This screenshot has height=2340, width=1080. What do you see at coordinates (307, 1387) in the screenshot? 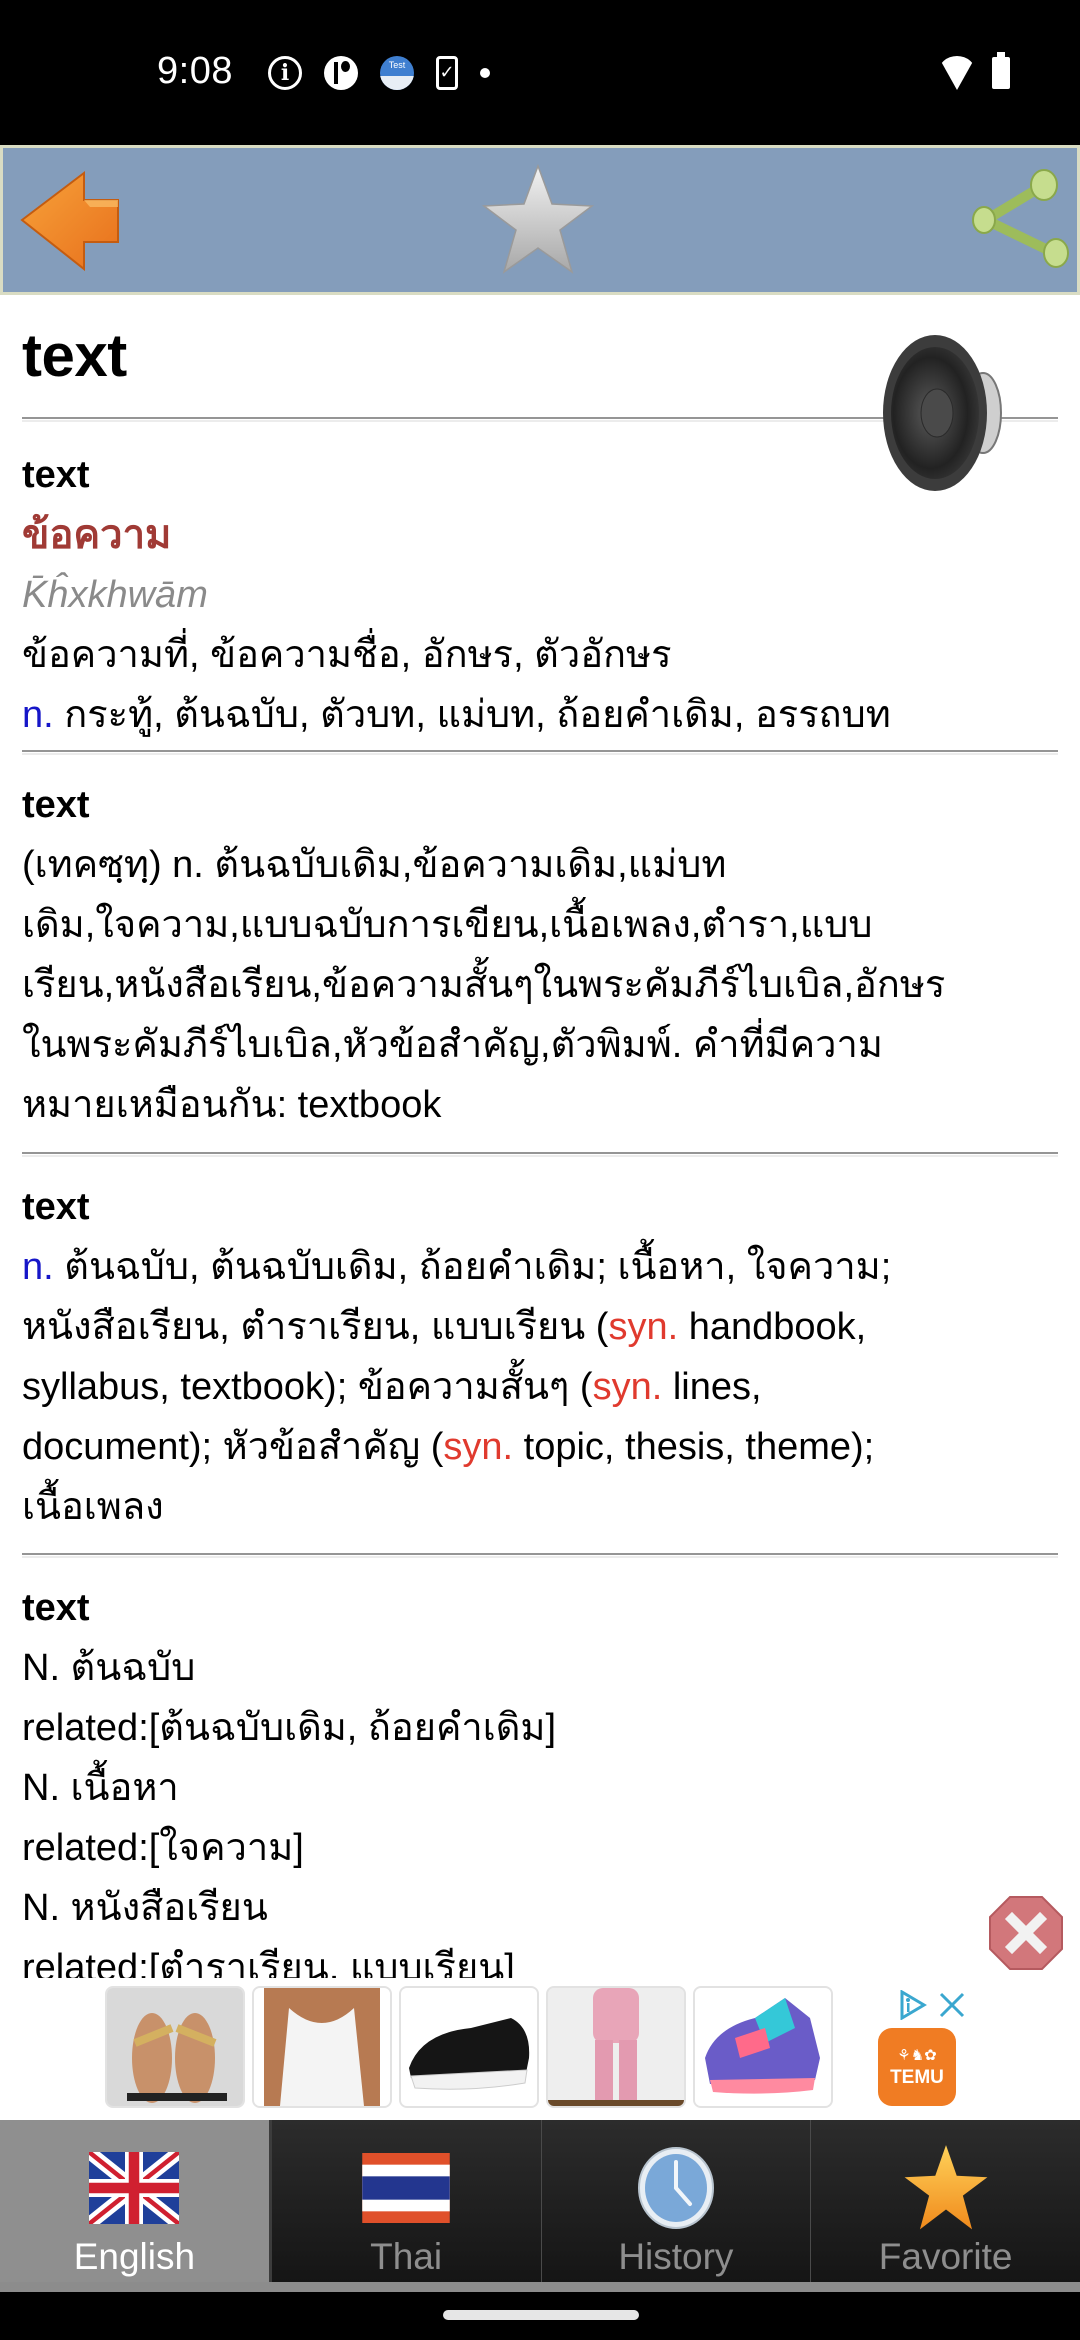
I see `entry-text-segment: syllabus, textbook); ข้อความสั้นๆ (` at bounding box center [307, 1387].